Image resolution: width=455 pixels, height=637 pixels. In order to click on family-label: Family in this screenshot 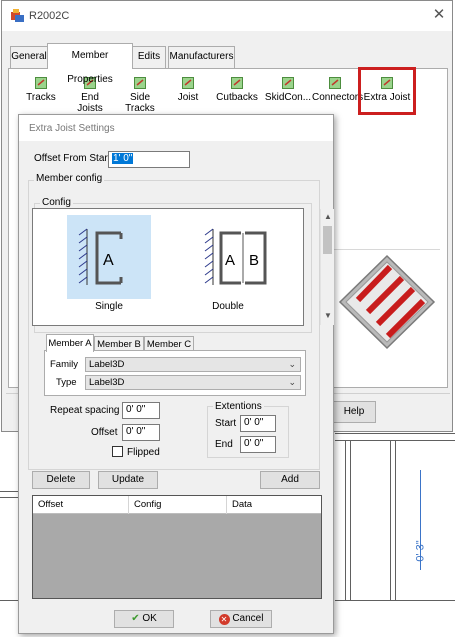, I will do `click(64, 364)`.